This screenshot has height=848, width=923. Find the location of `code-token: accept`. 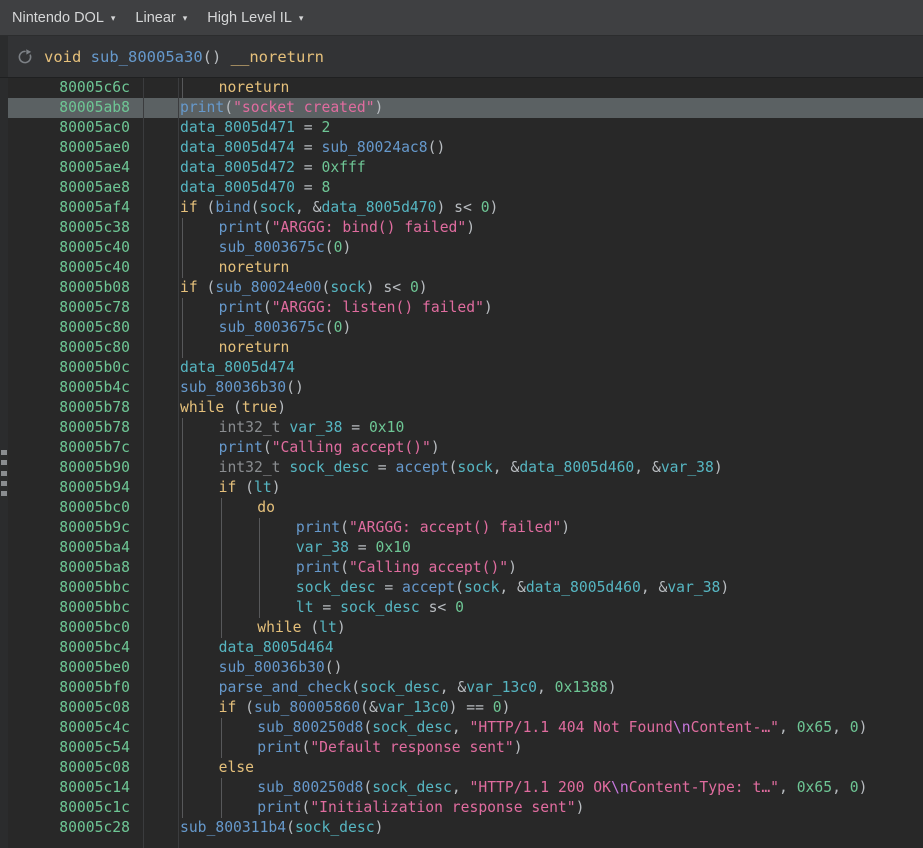

code-token: accept is located at coordinates (429, 587).